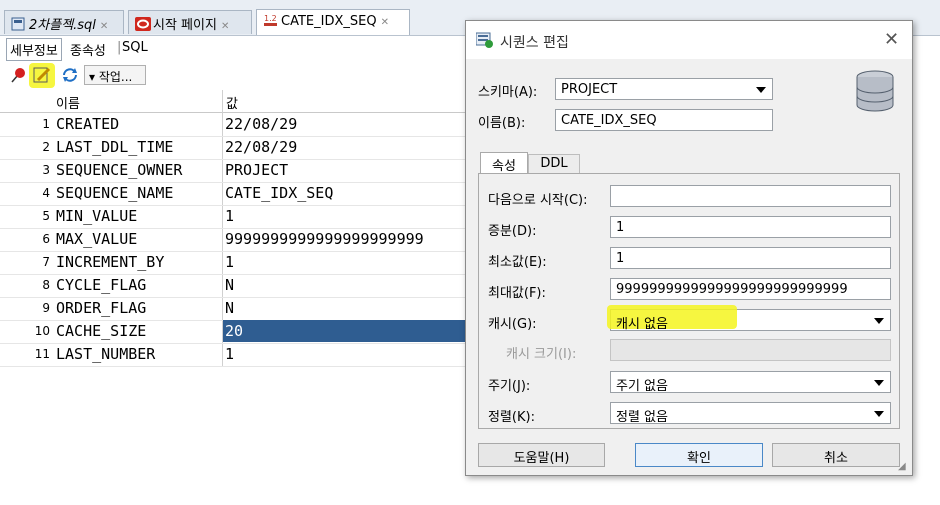  Describe the element at coordinates (185, 25) in the screenshot. I see `tab-label: 시작 페이지` at that location.